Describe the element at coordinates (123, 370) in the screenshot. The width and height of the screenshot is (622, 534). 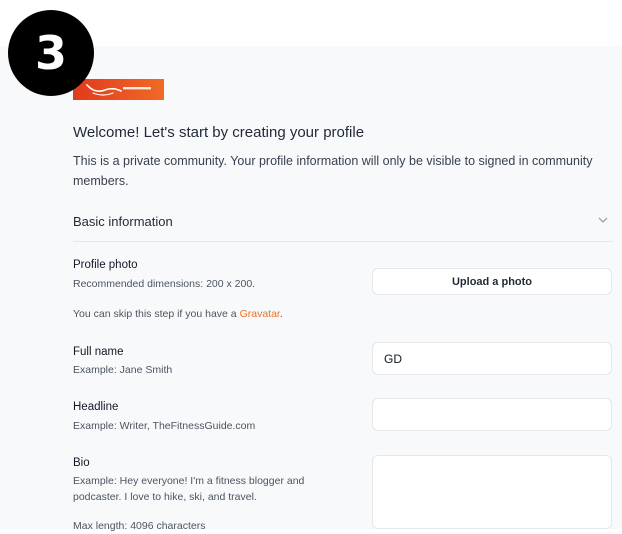
I see `full-name-example: Example: Jane Smith` at that location.